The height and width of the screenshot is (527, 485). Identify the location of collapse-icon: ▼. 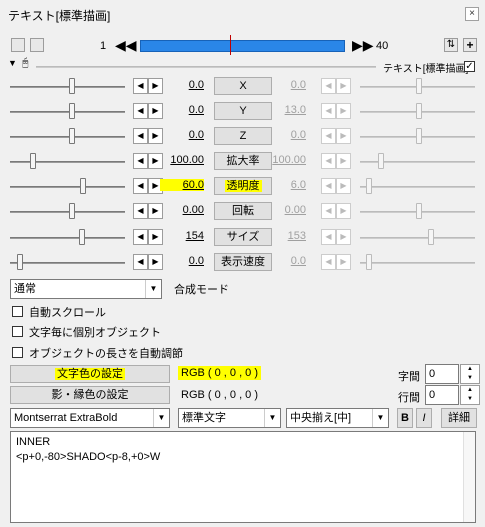
(12, 63).